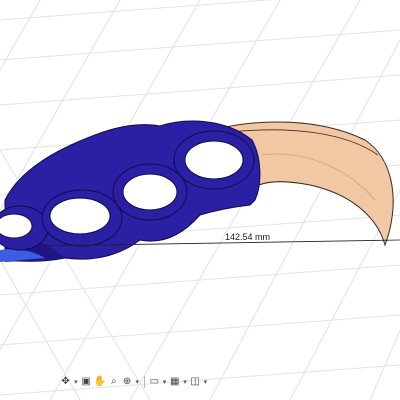  I want to click on orbit-menu-caret: ▾, so click(75, 382).